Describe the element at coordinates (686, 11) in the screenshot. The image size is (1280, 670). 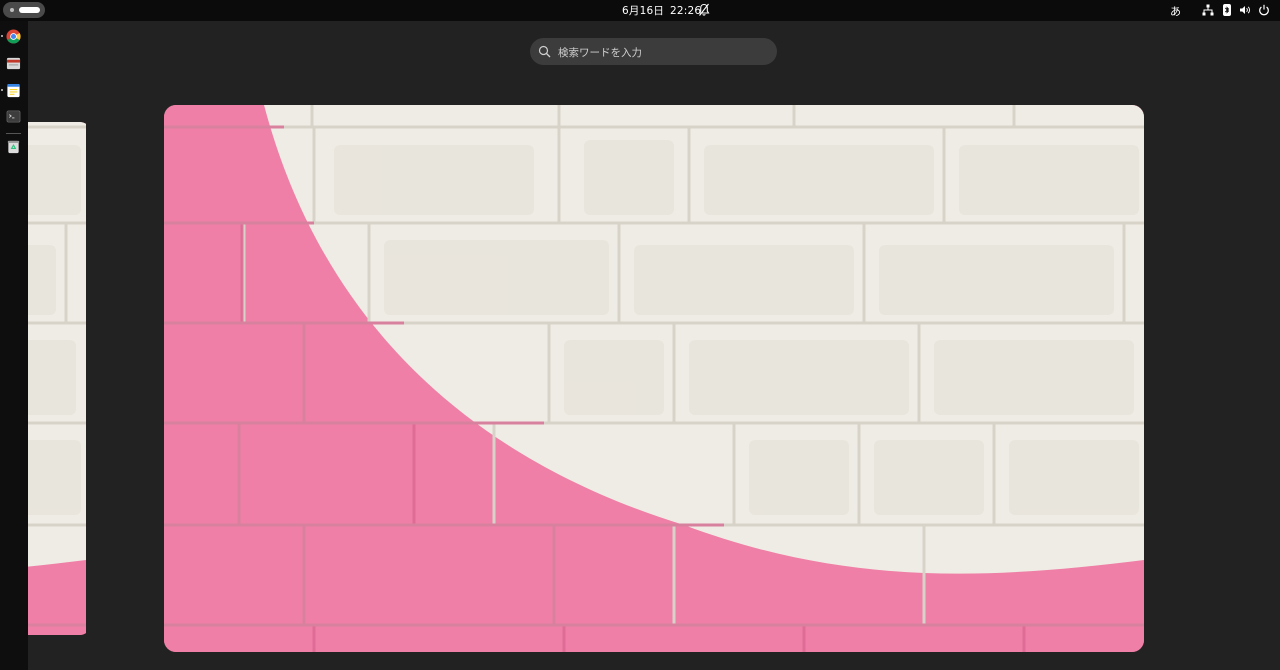
I see `clock-time: 22:26` at that location.